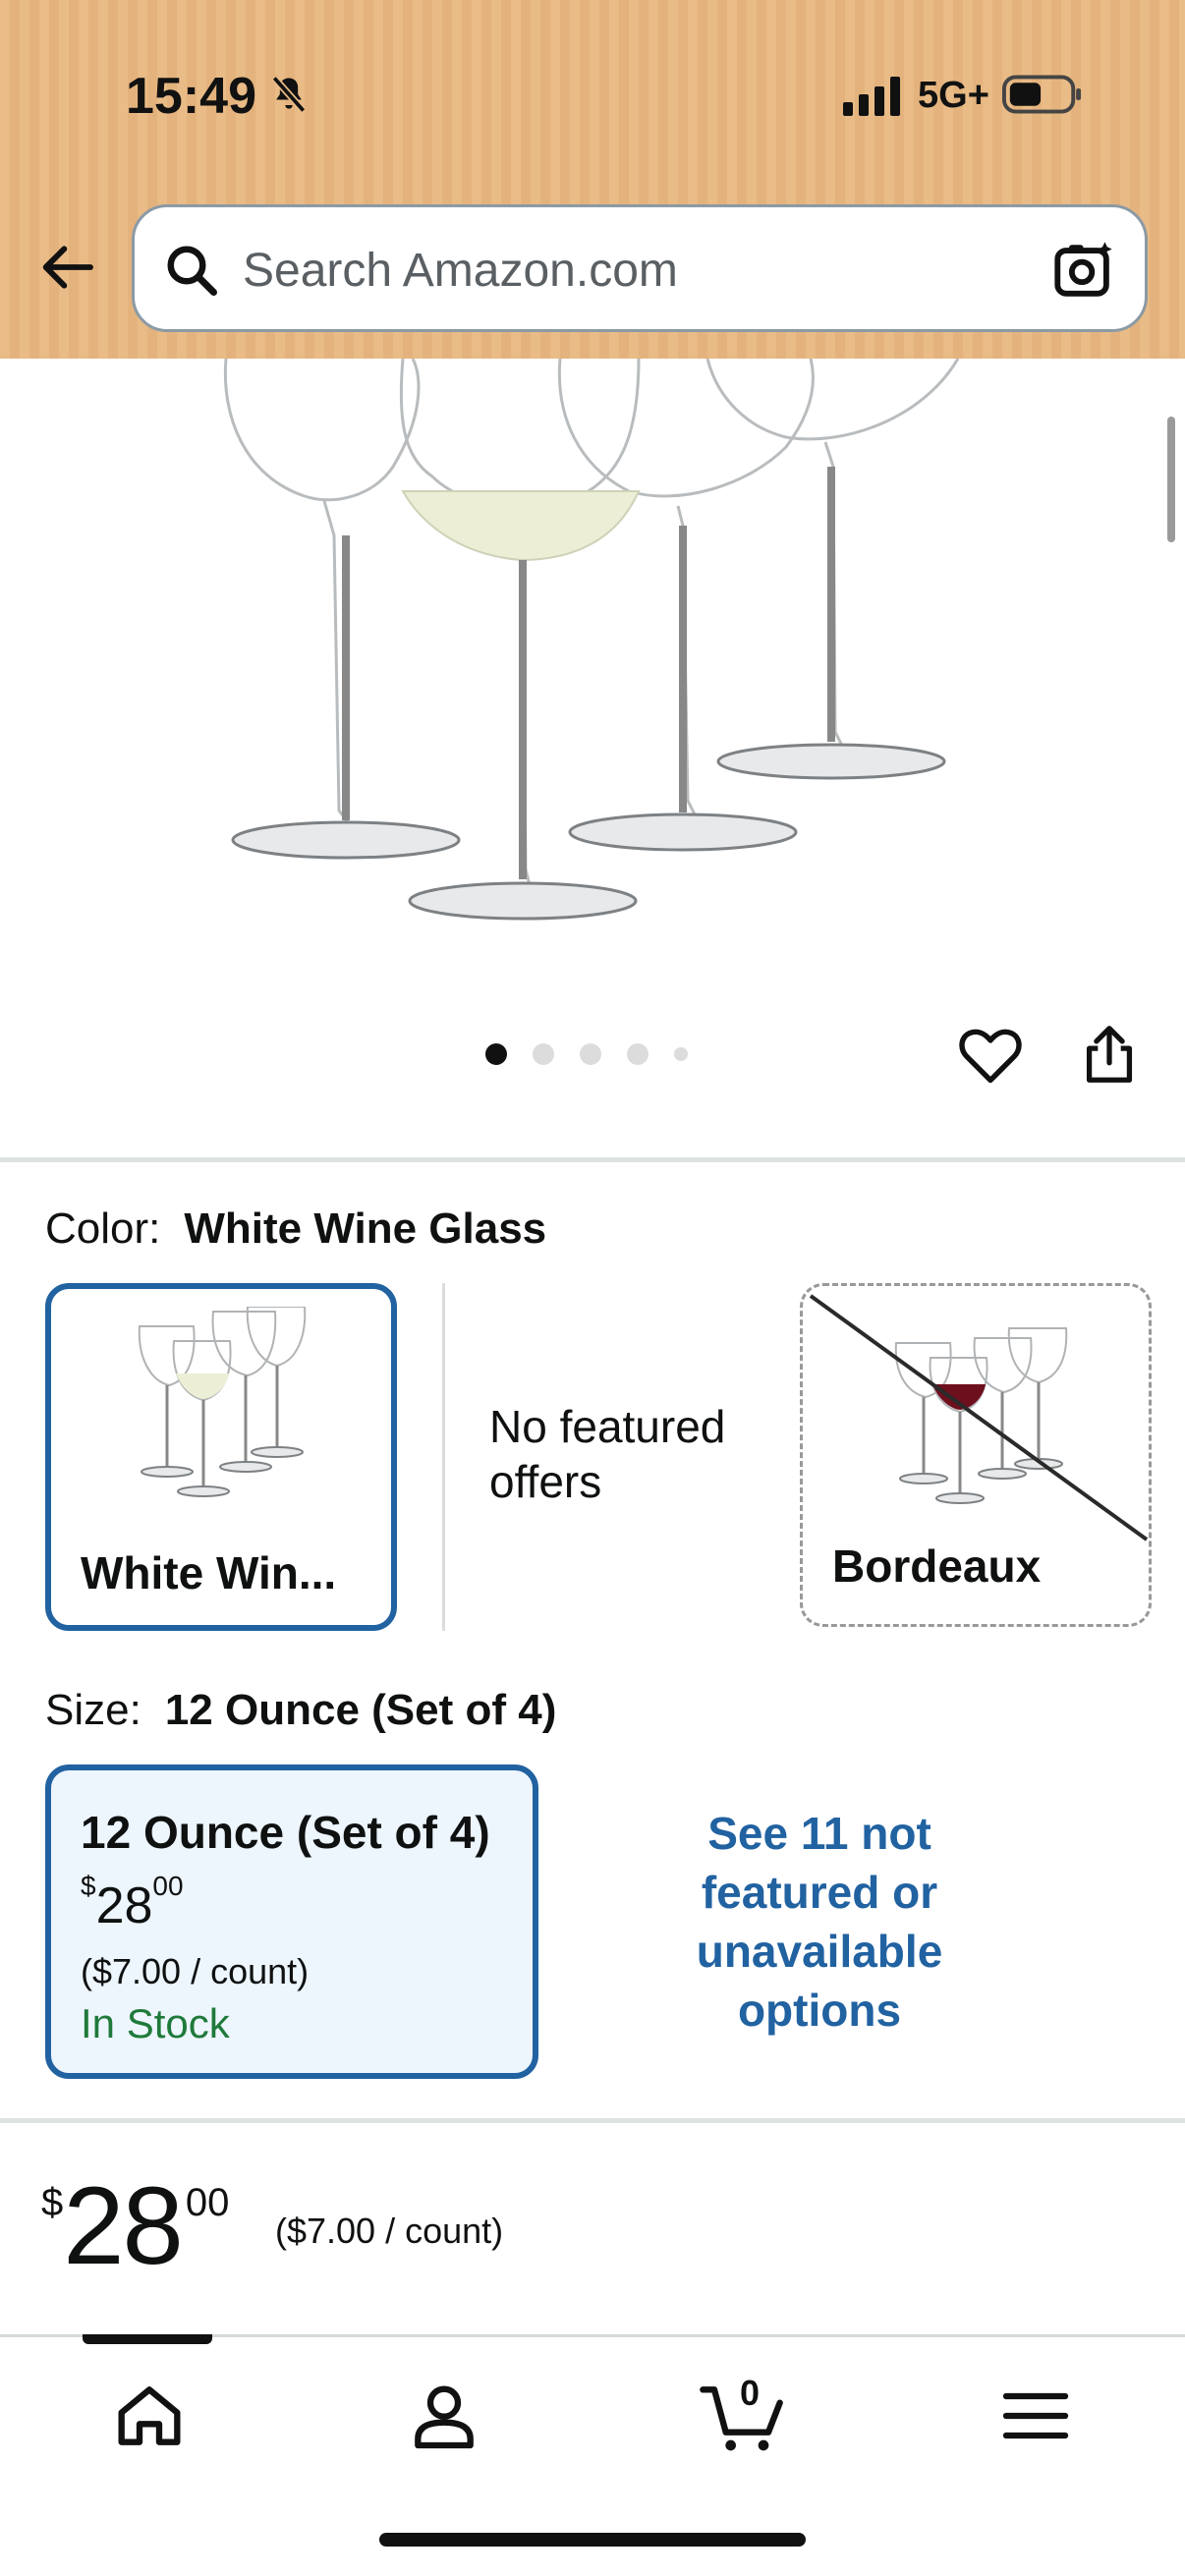  I want to click on no-featured-offers-text: No featured offers, so click(608, 1454).